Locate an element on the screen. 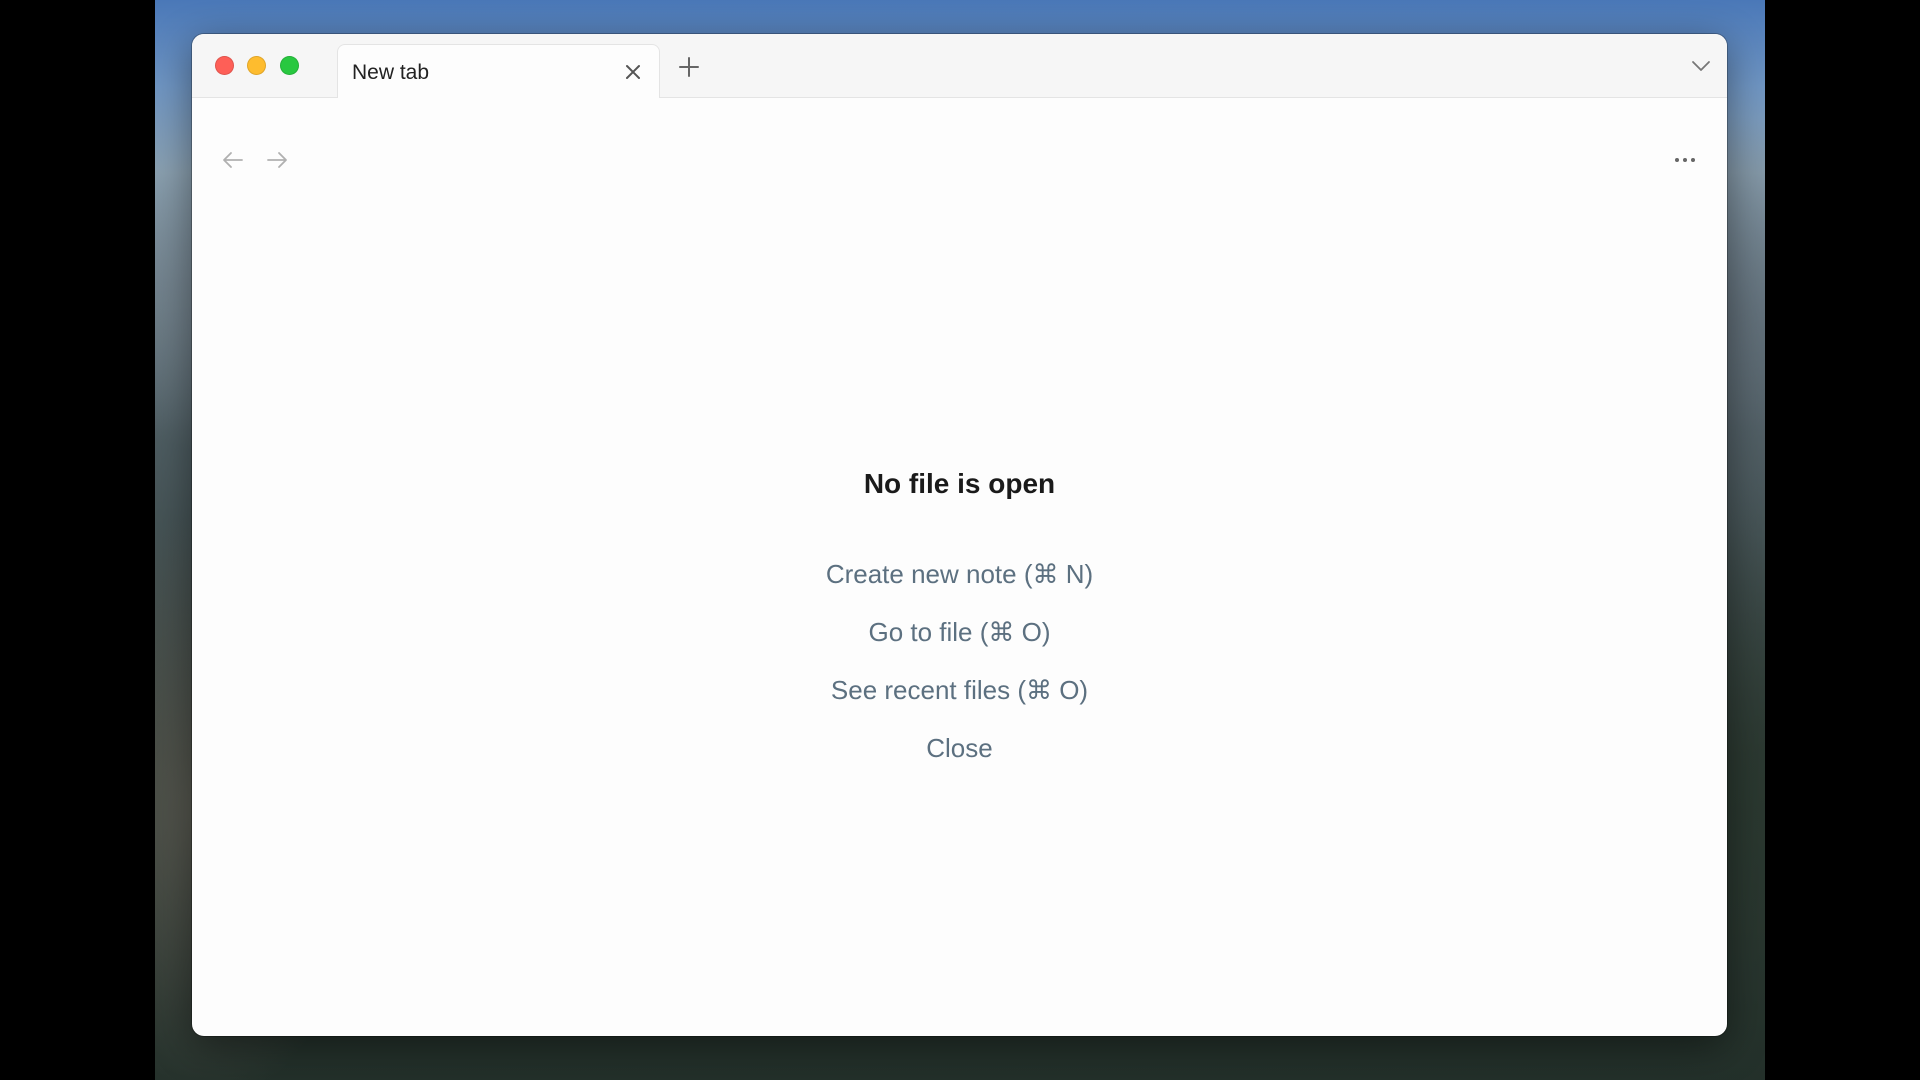 The height and width of the screenshot is (1080, 1920). close-window-button is located at coordinates (224, 65).